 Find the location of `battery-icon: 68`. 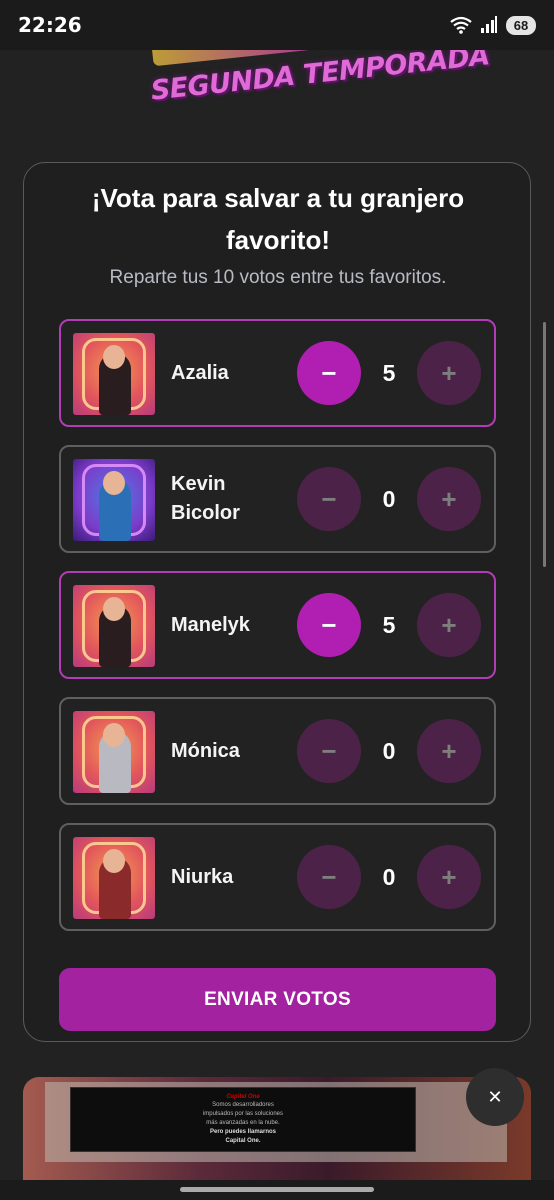

battery-icon: 68 is located at coordinates (521, 25).